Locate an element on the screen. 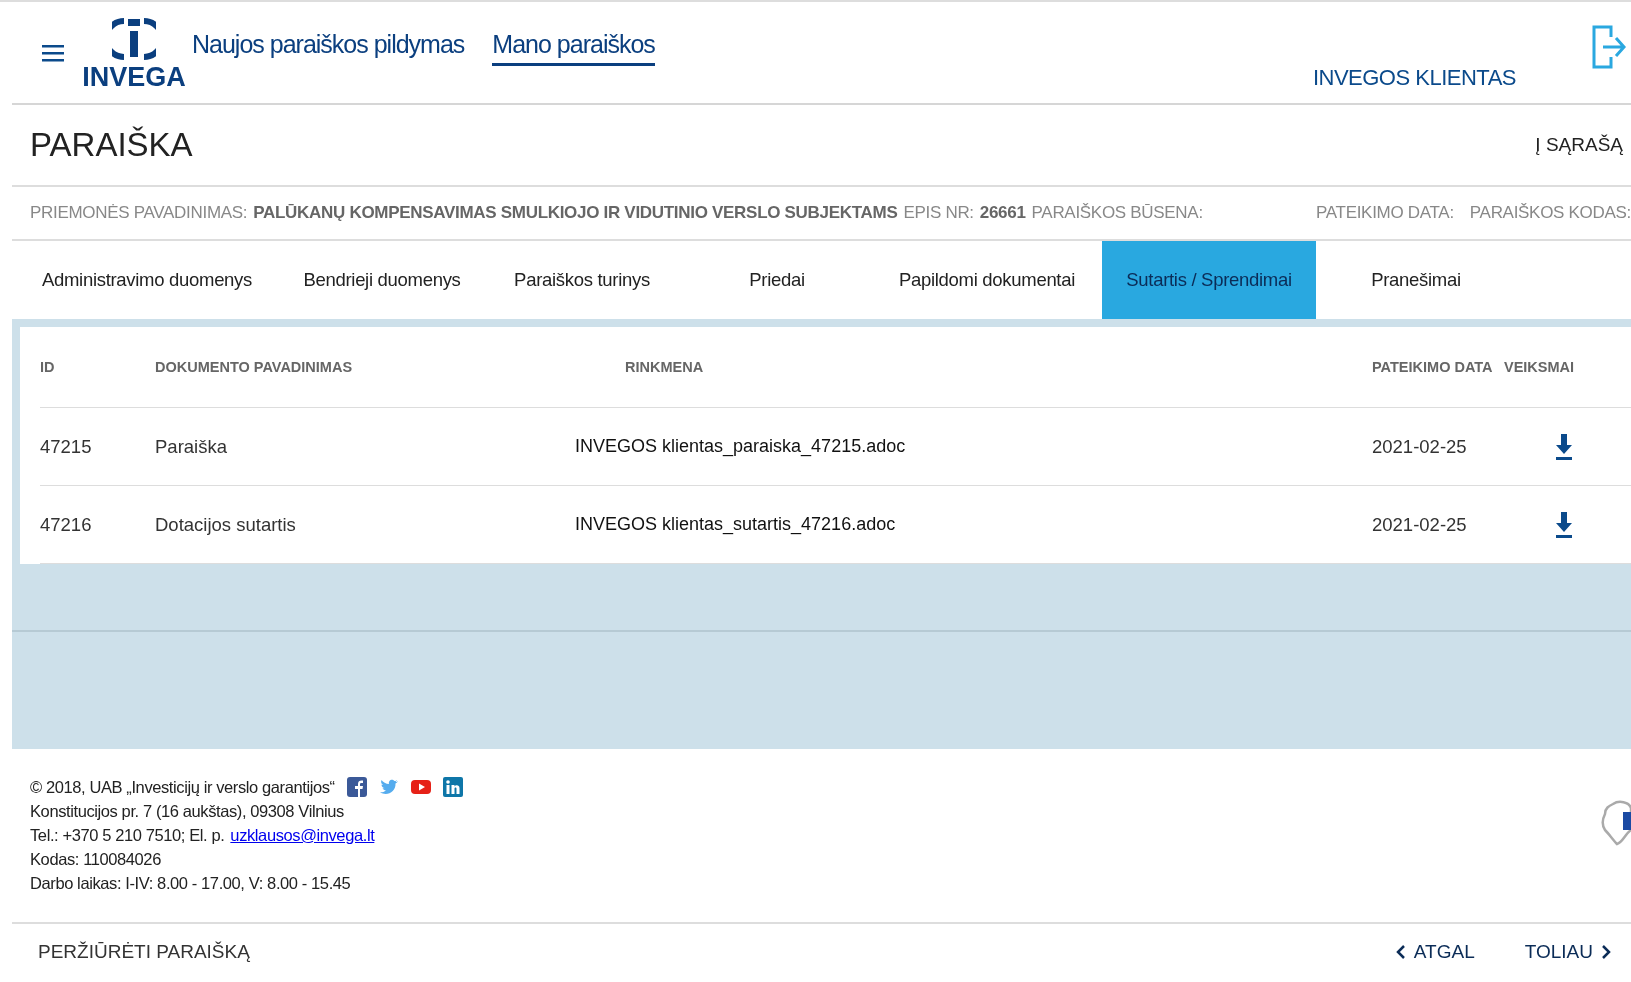  tab: Priedai is located at coordinates (777, 280).